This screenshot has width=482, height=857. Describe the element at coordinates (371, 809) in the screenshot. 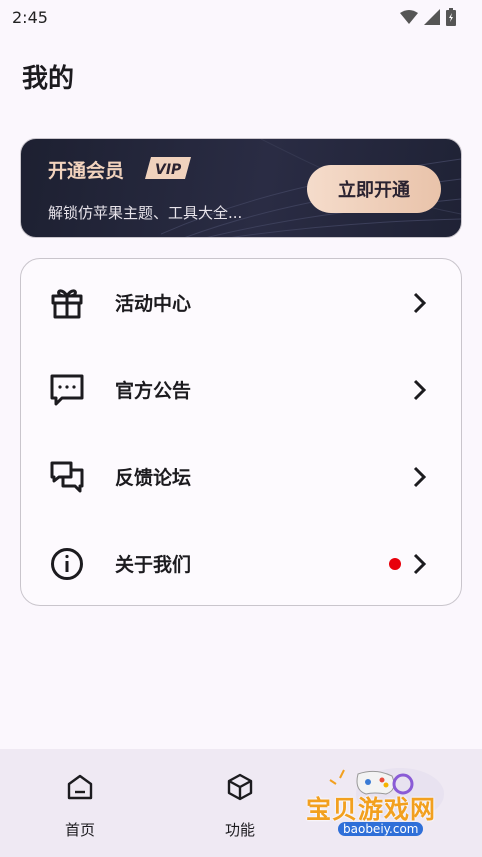

I see `watermark-text: 宝贝游戏网` at that location.